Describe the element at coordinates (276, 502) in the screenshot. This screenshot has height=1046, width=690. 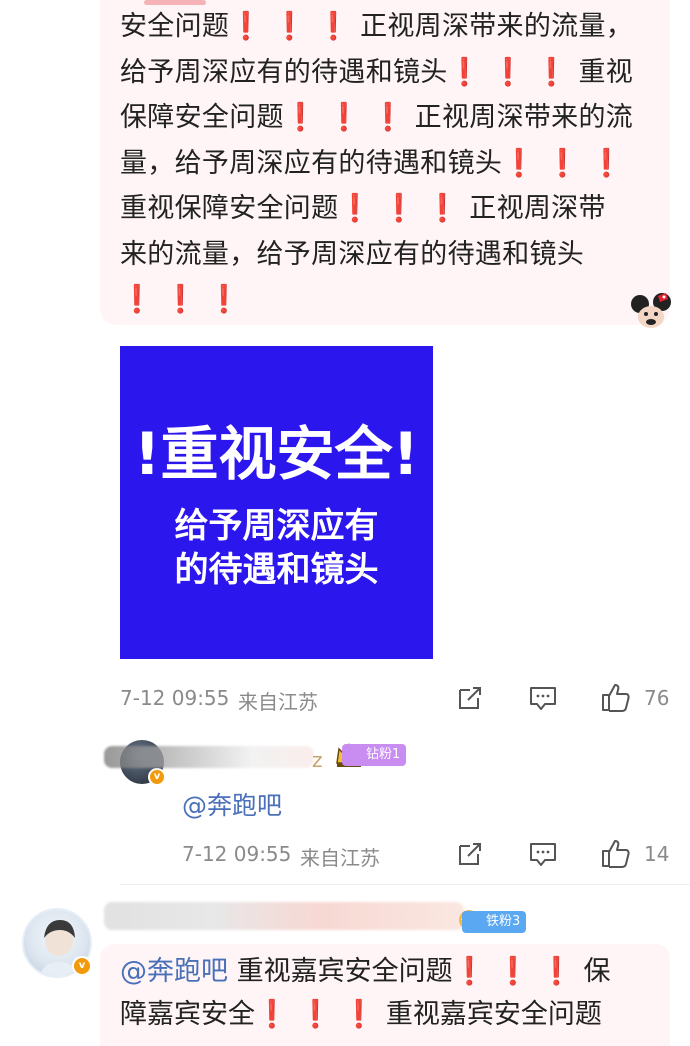
I see `comment-image: !重视安全! 给予周深应有 的待遇和镜头` at that location.